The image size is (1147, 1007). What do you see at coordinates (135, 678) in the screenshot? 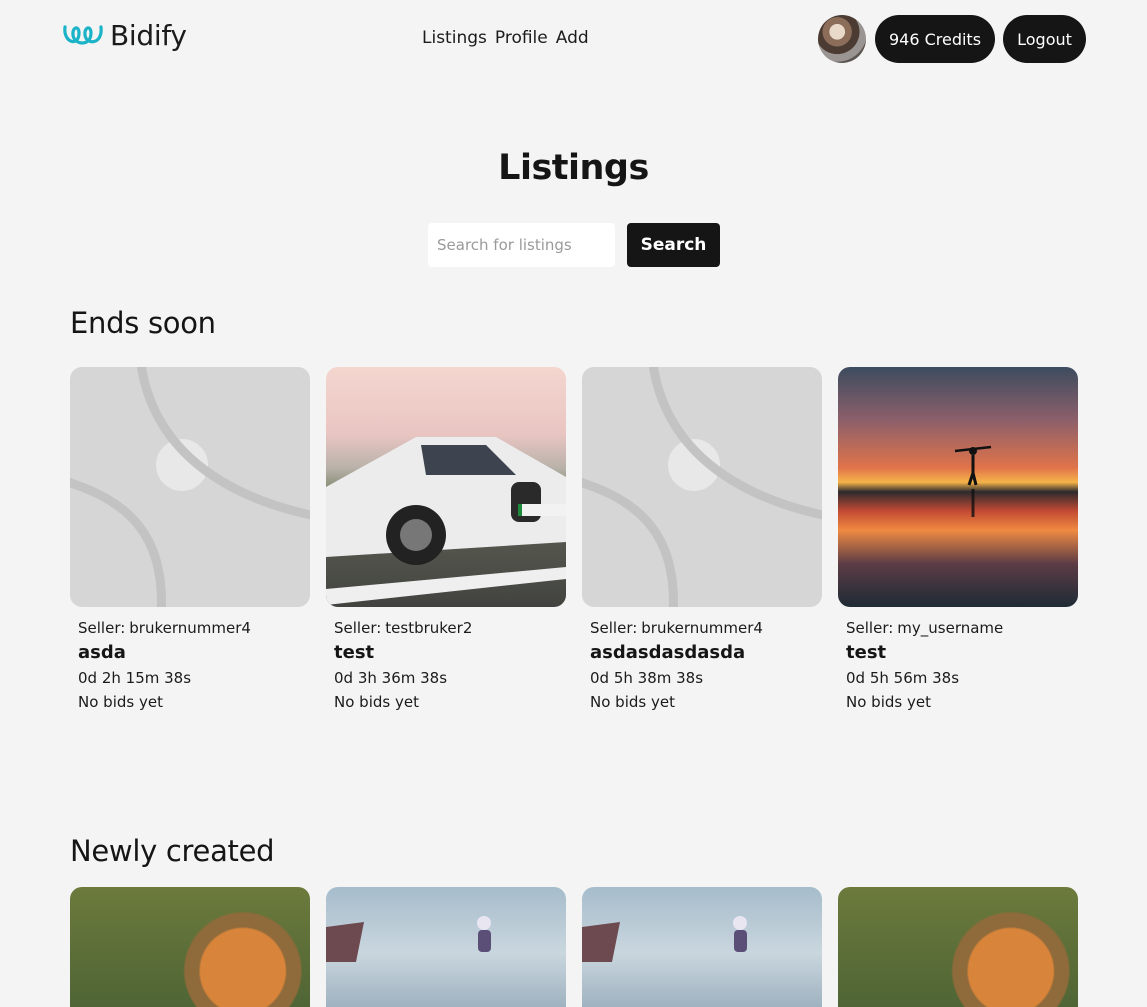
I see `listing-countdown: 0d 2h 15m 38s` at bounding box center [135, 678].